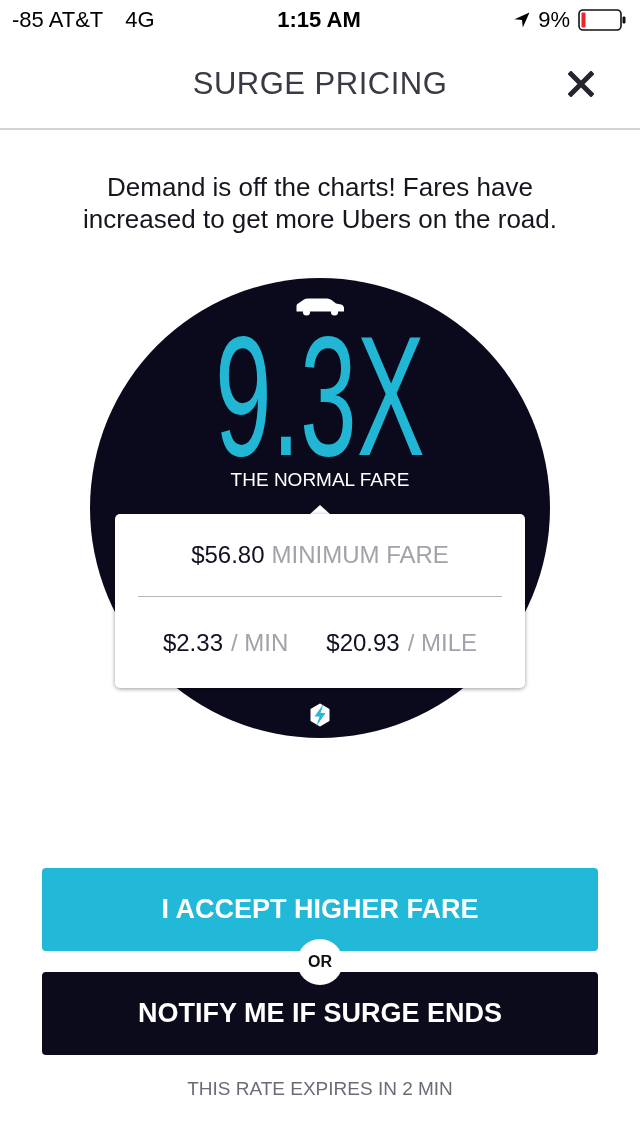 The image size is (640, 1136). What do you see at coordinates (360, 555) in the screenshot?
I see `minimum-fare-label: MINIMUM FARE` at bounding box center [360, 555].